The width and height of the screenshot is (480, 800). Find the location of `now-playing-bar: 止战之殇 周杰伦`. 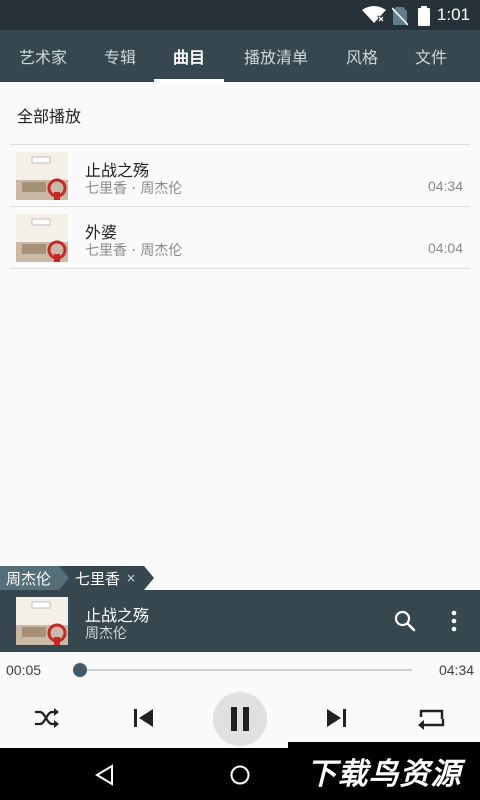

now-playing-bar: 止战之殇 周杰伦 is located at coordinates (240, 621).